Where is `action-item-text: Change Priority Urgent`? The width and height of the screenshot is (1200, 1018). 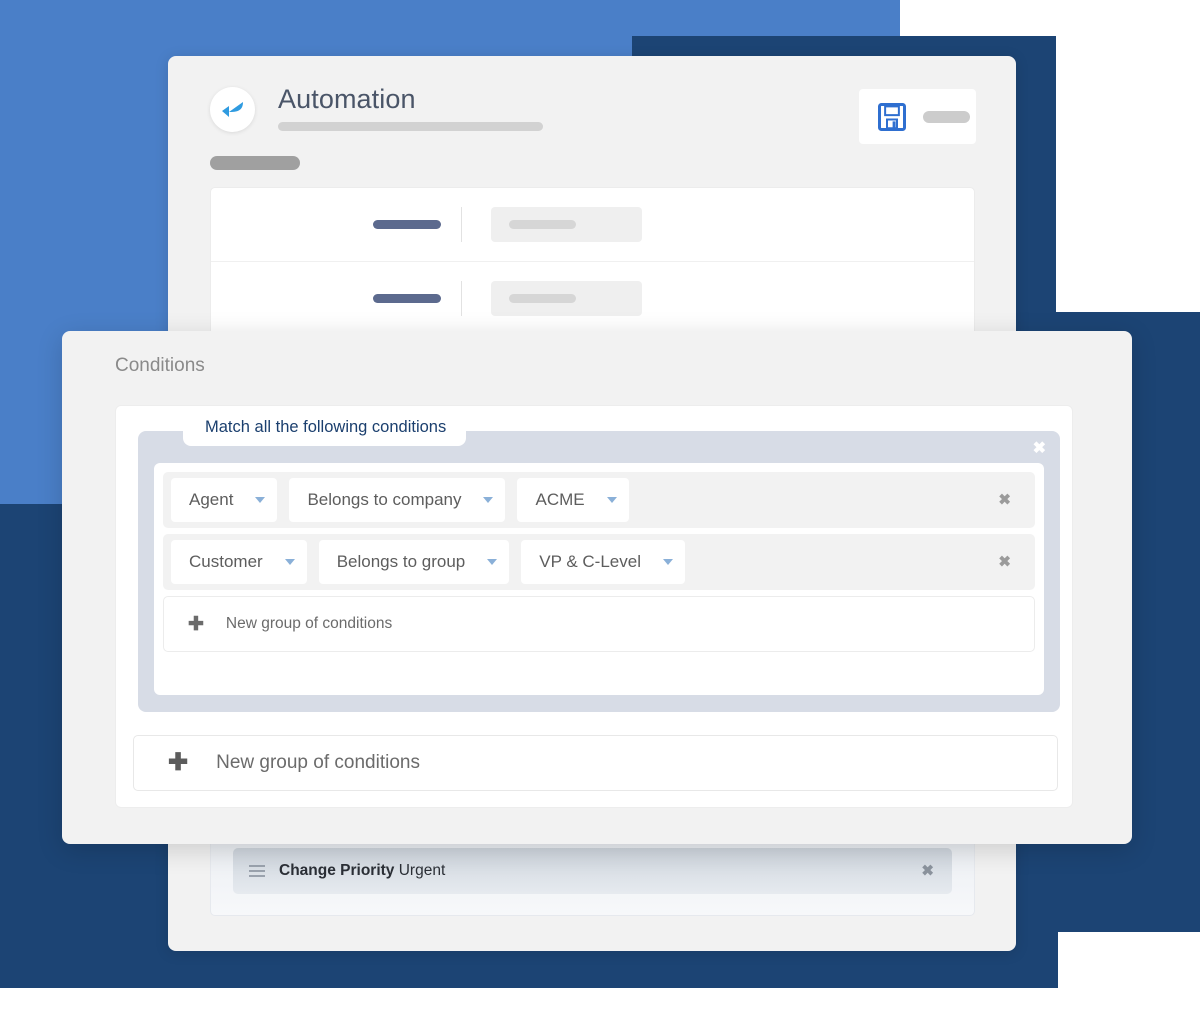
action-item-text: Change Priority Urgent is located at coordinates (362, 871).